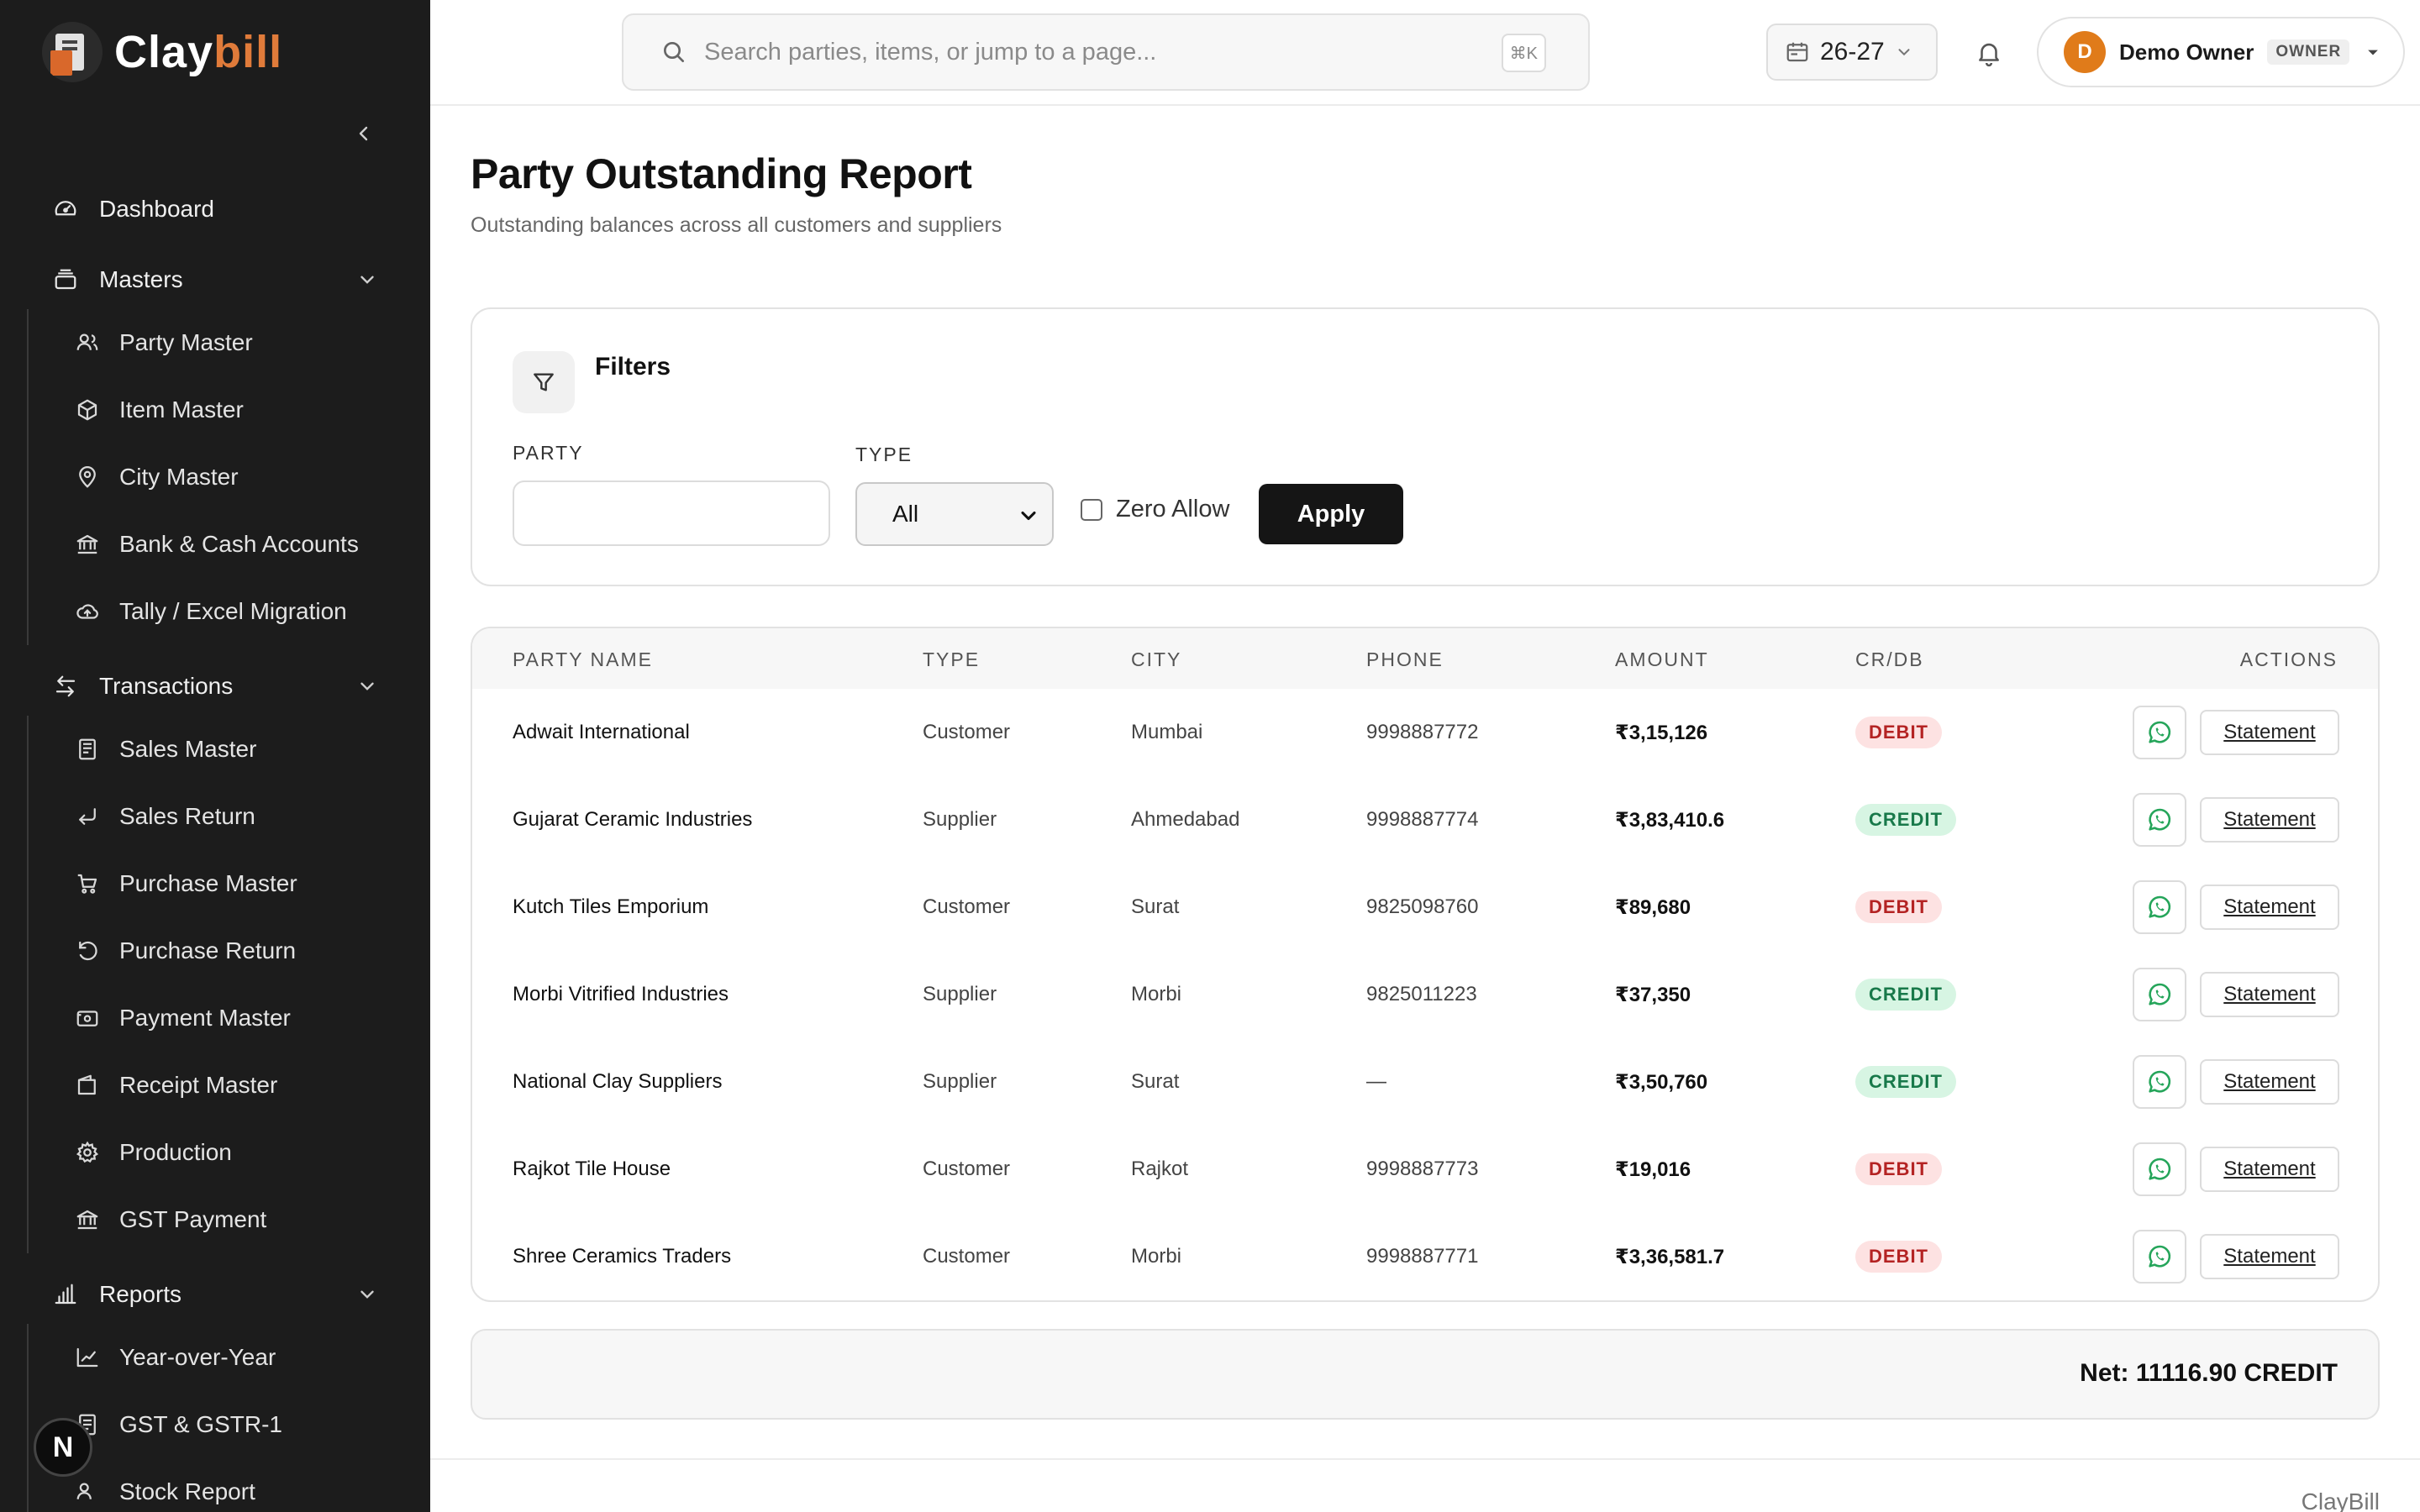 This screenshot has height=1512, width=2420. What do you see at coordinates (905, 514) in the screenshot?
I see `type-select-value: All` at bounding box center [905, 514].